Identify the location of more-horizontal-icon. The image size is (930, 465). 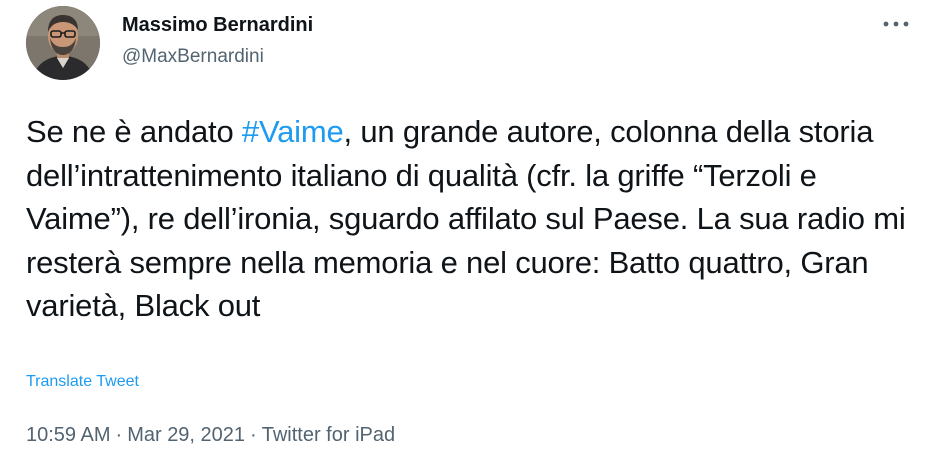
(896, 24).